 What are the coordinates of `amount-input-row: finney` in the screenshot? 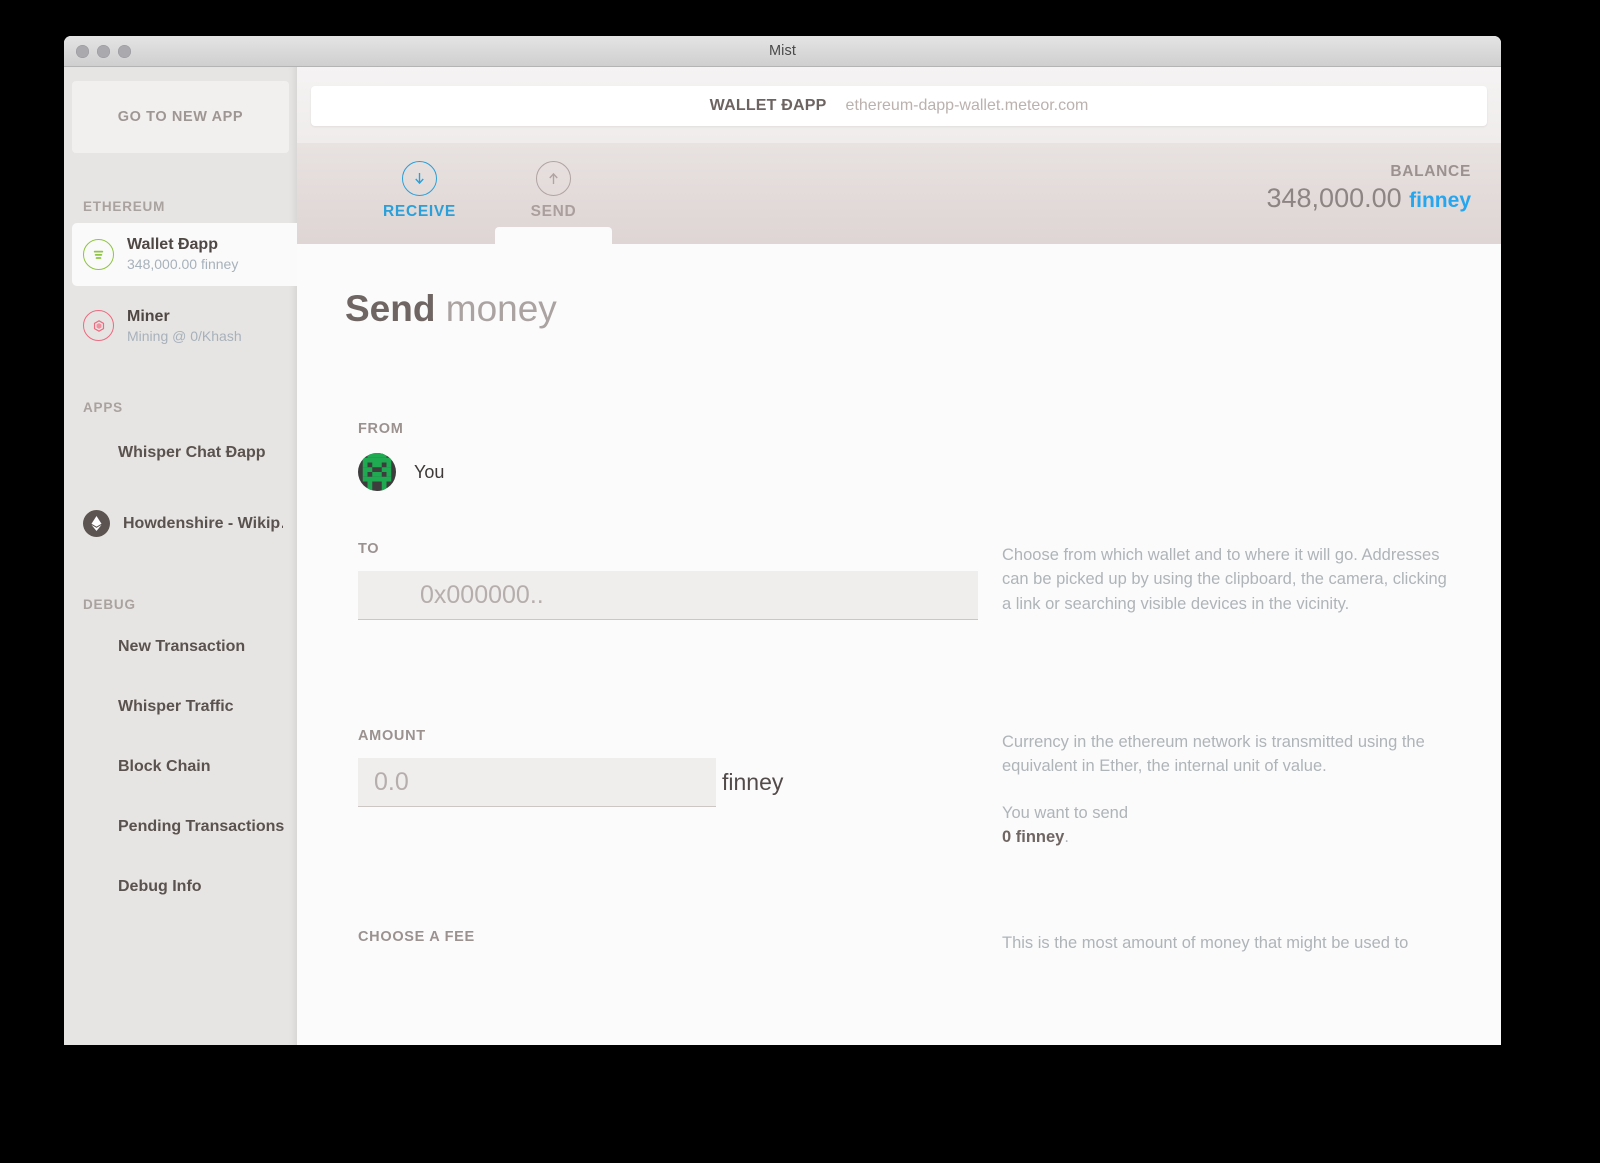 It's located at (668, 782).